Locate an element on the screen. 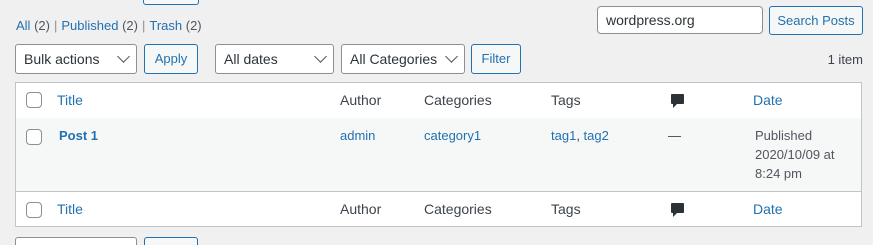  view-trash-label: Trash is located at coordinates (166, 25).